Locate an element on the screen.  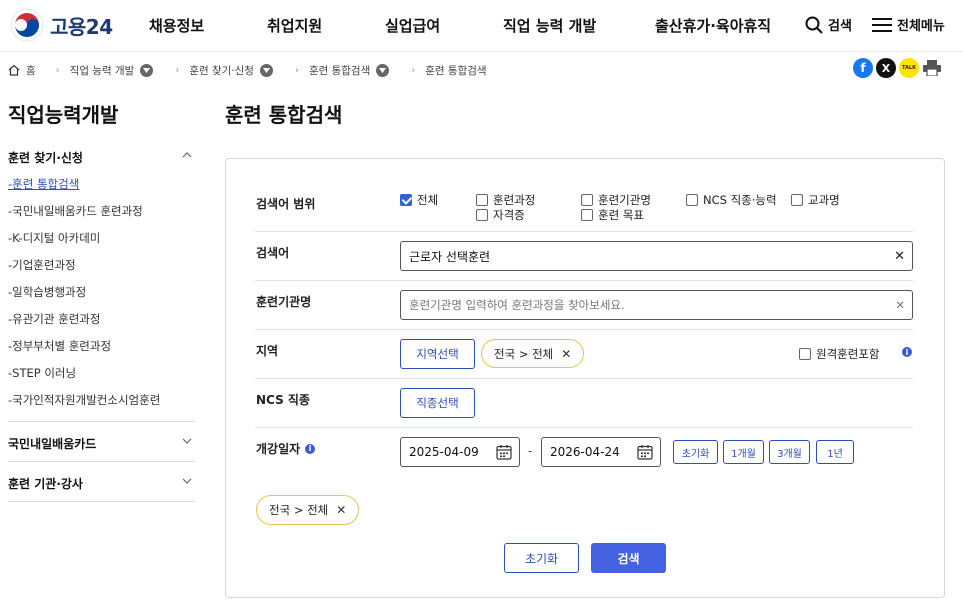
sidebar-item-ministry: -정부부처별 훈련과정 is located at coordinates (59, 346).